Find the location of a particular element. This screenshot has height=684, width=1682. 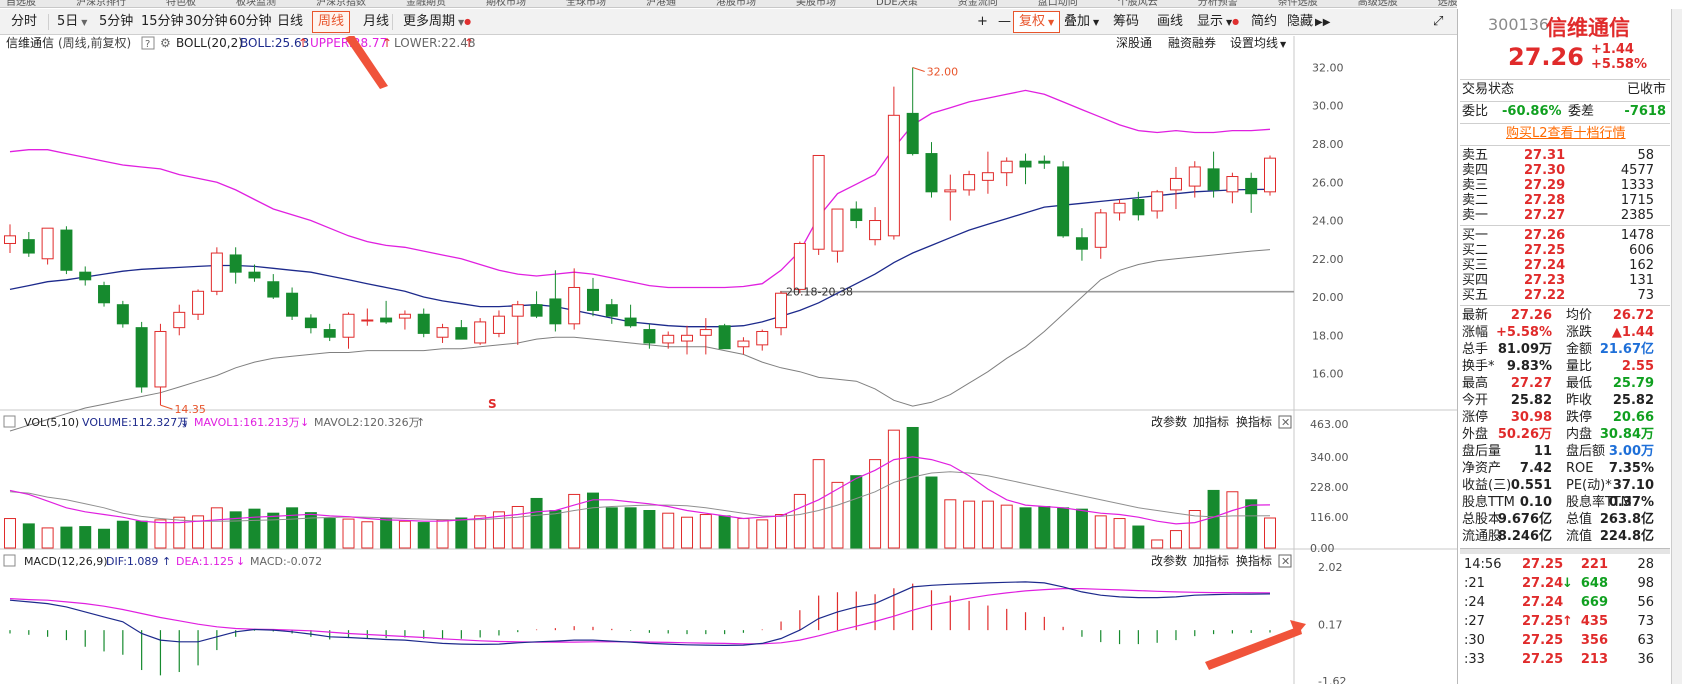

settings-icon: ⚙ is located at coordinates (165, 43).